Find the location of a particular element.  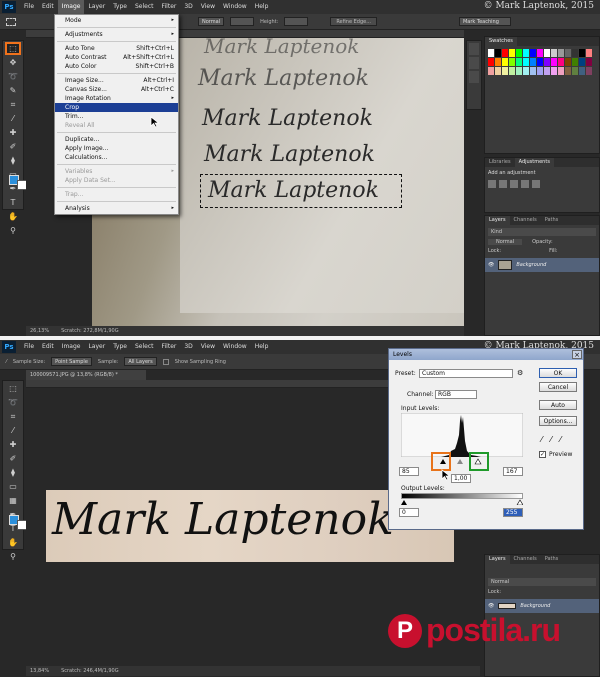

tab-swatches: Swatches is located at coordinates (501, 41).